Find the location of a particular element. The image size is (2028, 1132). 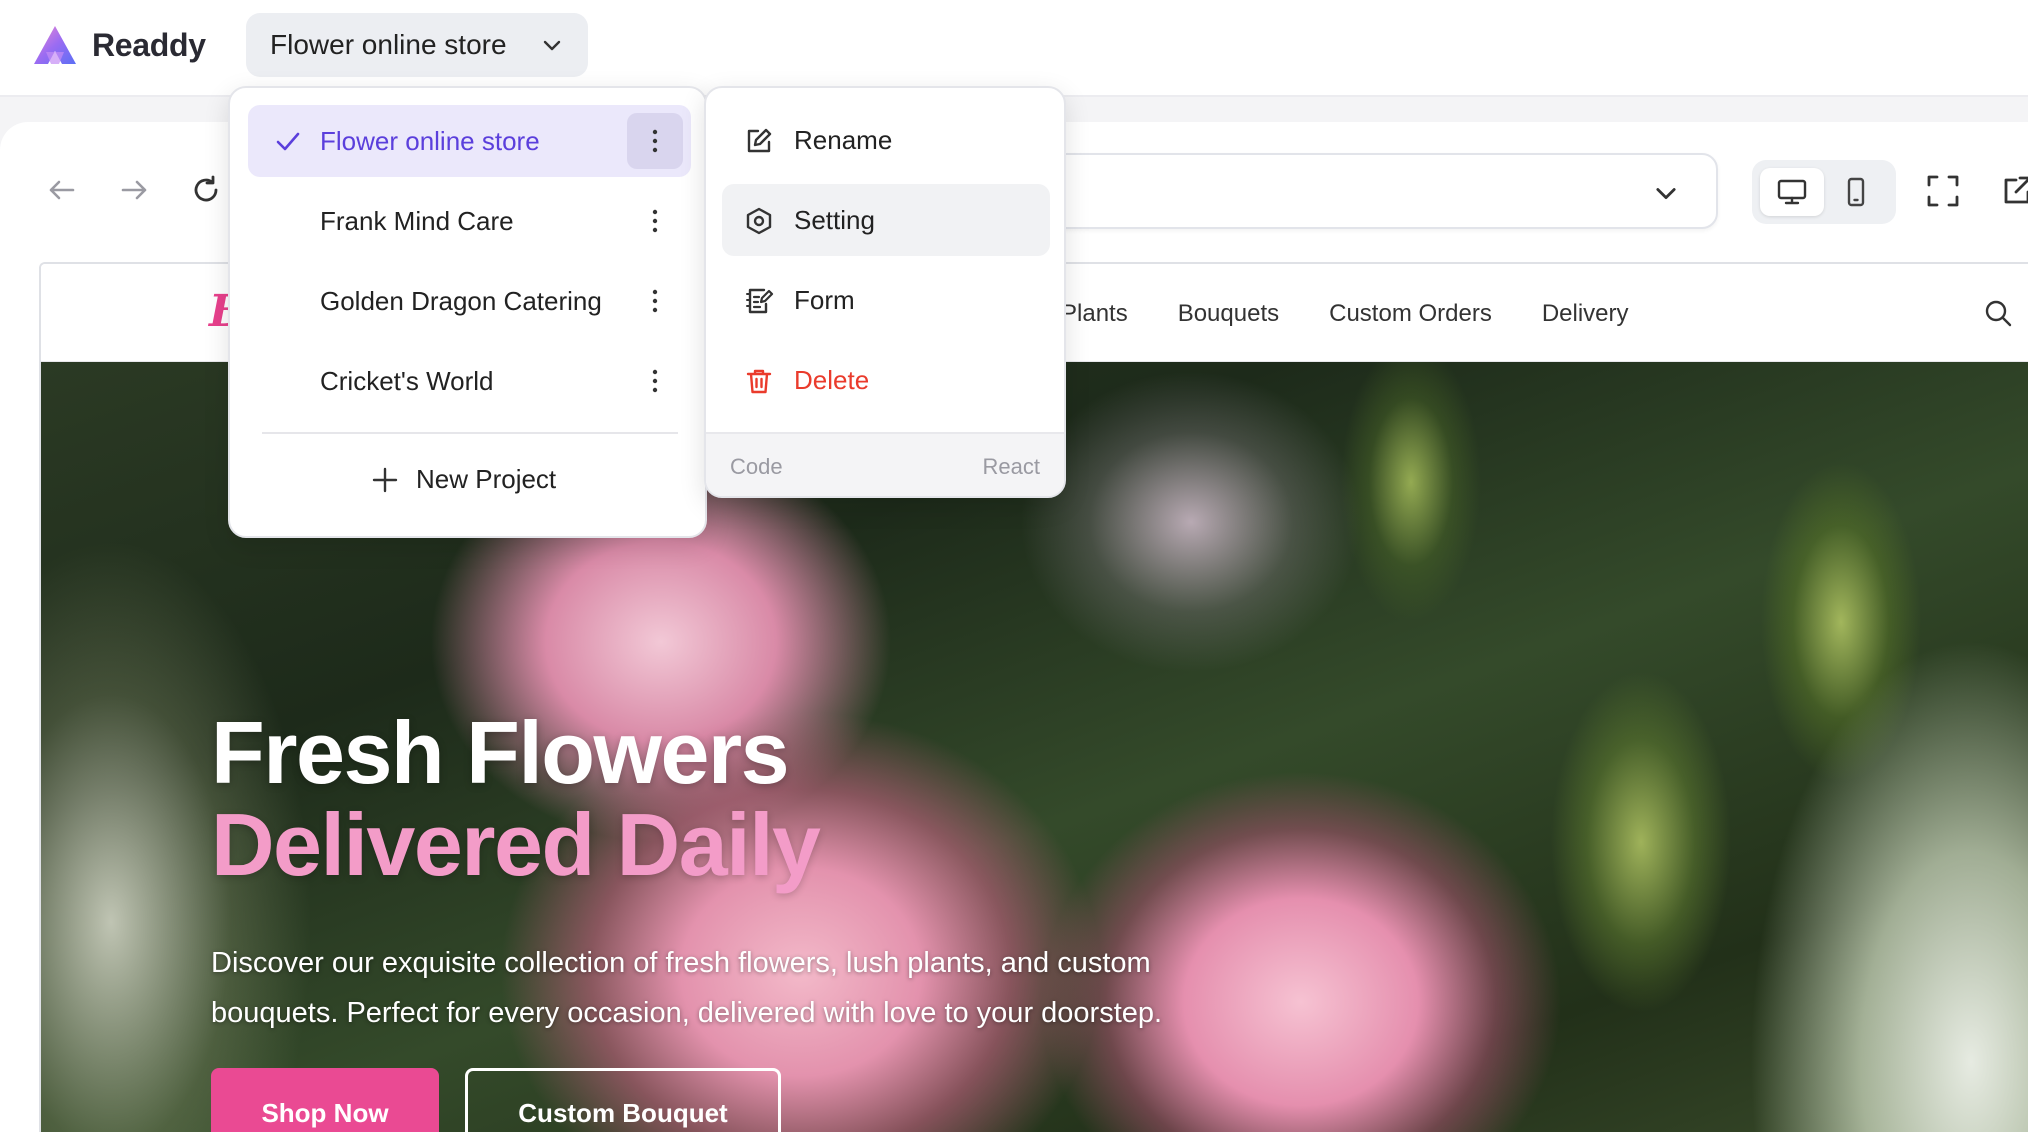

app-topbar: Readdy Flower online store is located at coordinates (1014, 48).